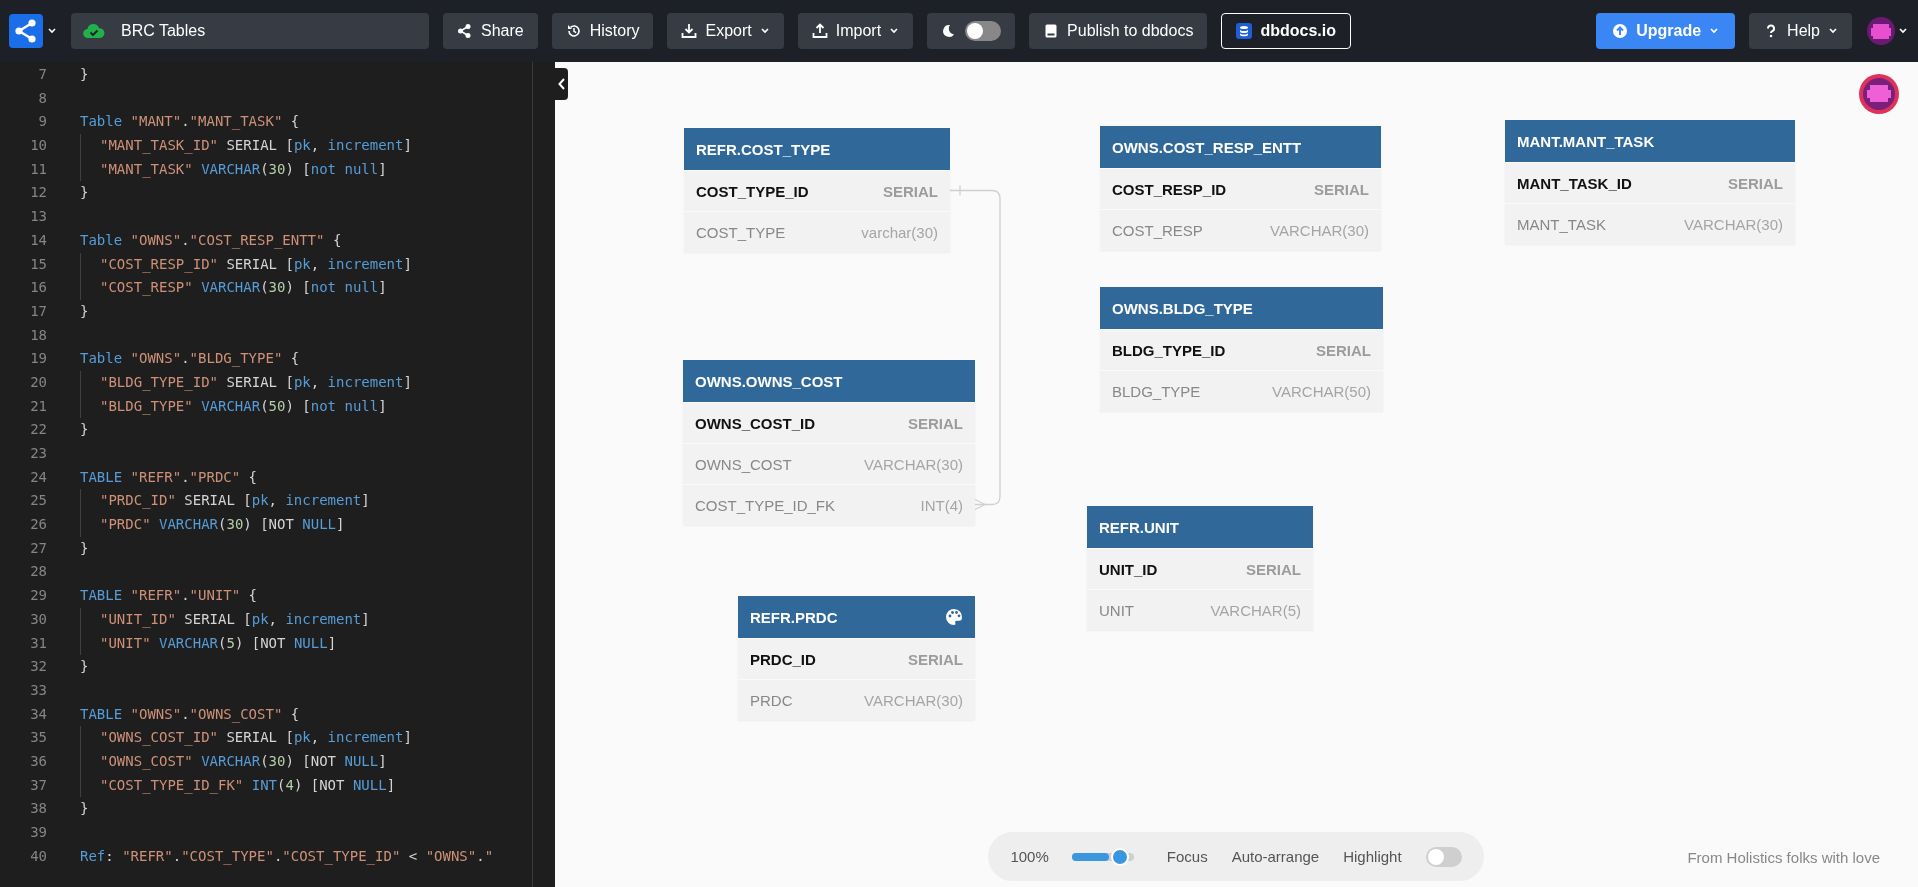  Describe the element at coordinates (38, 477) in the screenshot. I see `line-number: 24` at that location.